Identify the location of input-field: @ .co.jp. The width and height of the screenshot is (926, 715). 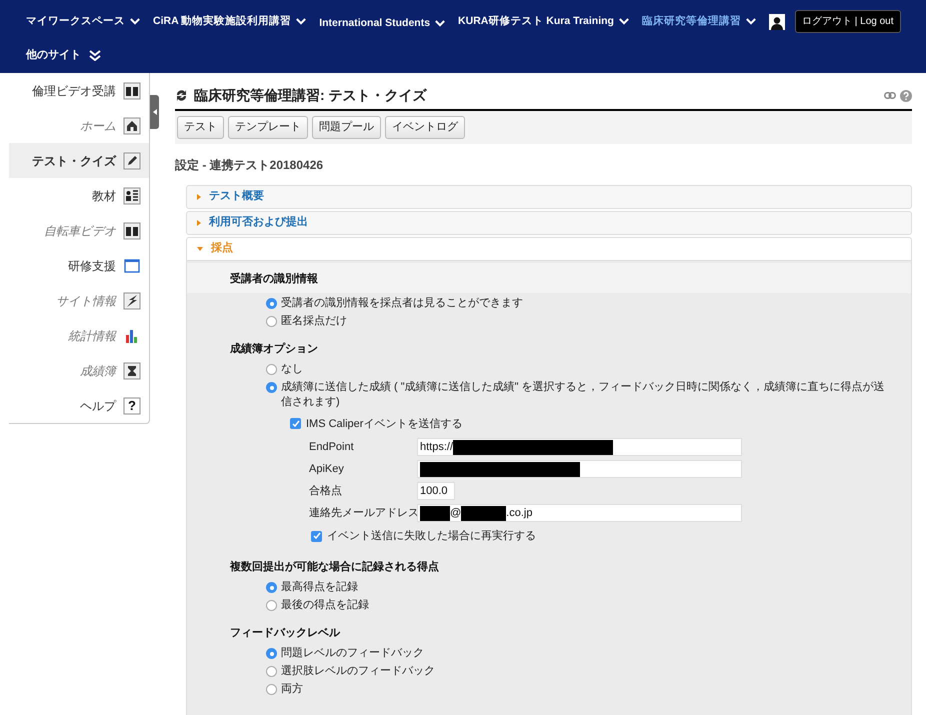
(579, 513).